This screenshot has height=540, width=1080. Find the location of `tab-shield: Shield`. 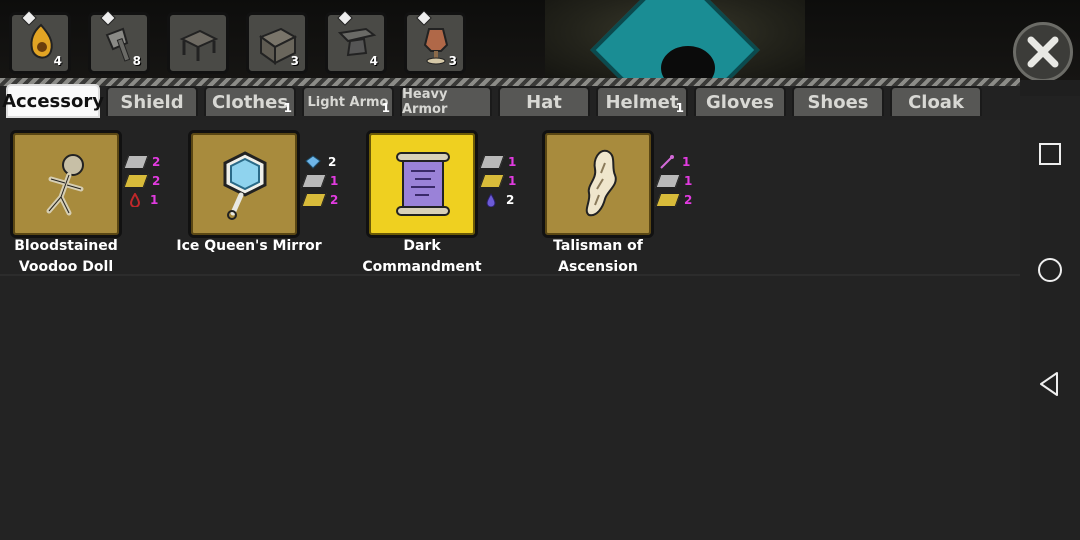

tab-shield: Shield is located at coordinates (152, 101).